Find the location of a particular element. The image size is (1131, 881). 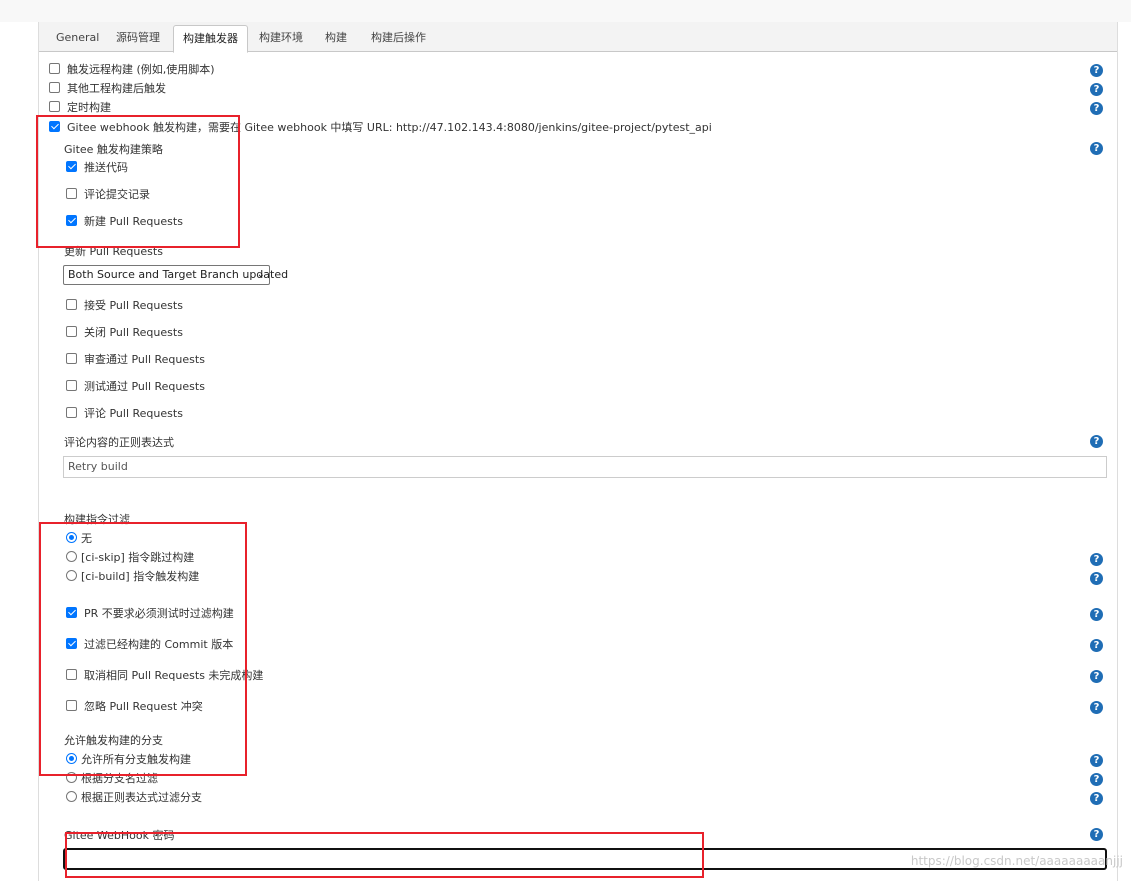

strategy-test-pr-checkbox is located at coordinates (71, 385).